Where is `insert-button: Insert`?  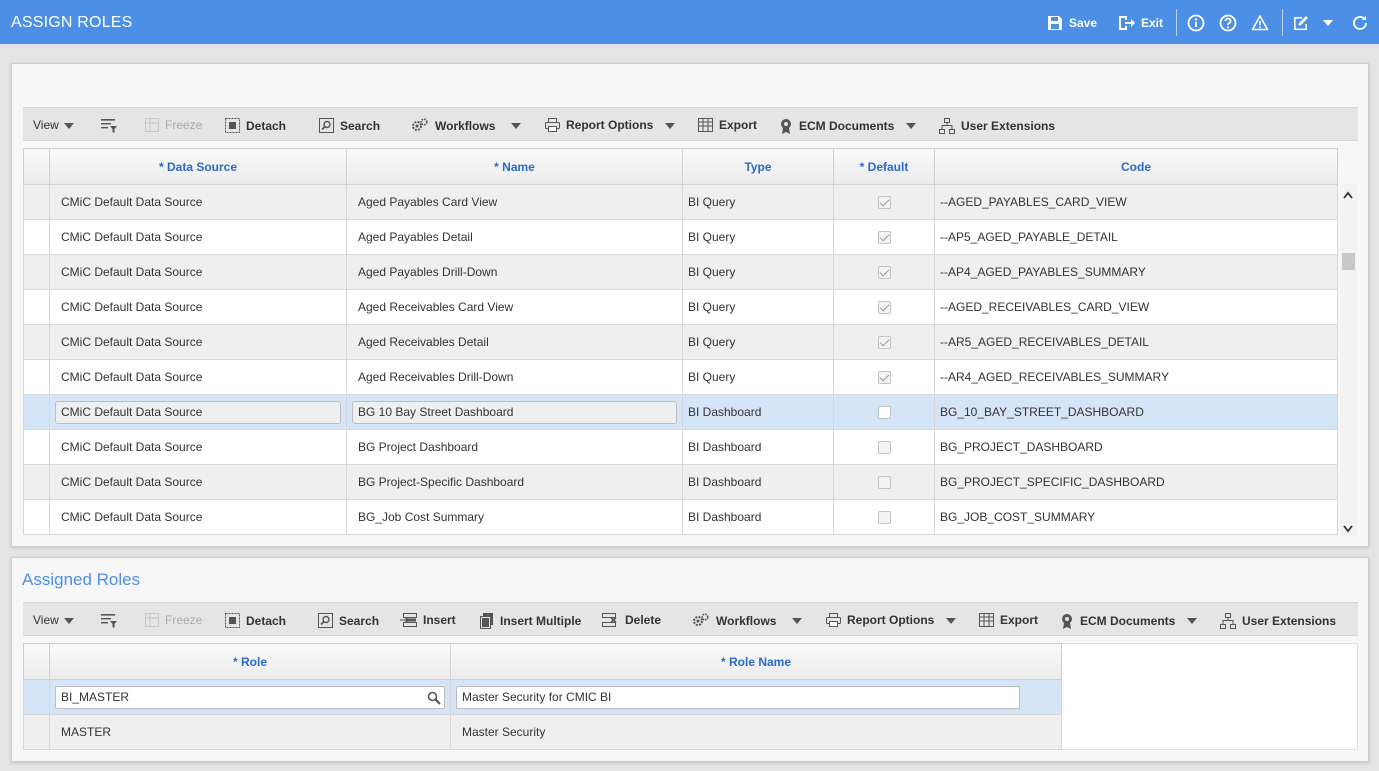
insert-button: Insert is located at coordinates (428, 620).